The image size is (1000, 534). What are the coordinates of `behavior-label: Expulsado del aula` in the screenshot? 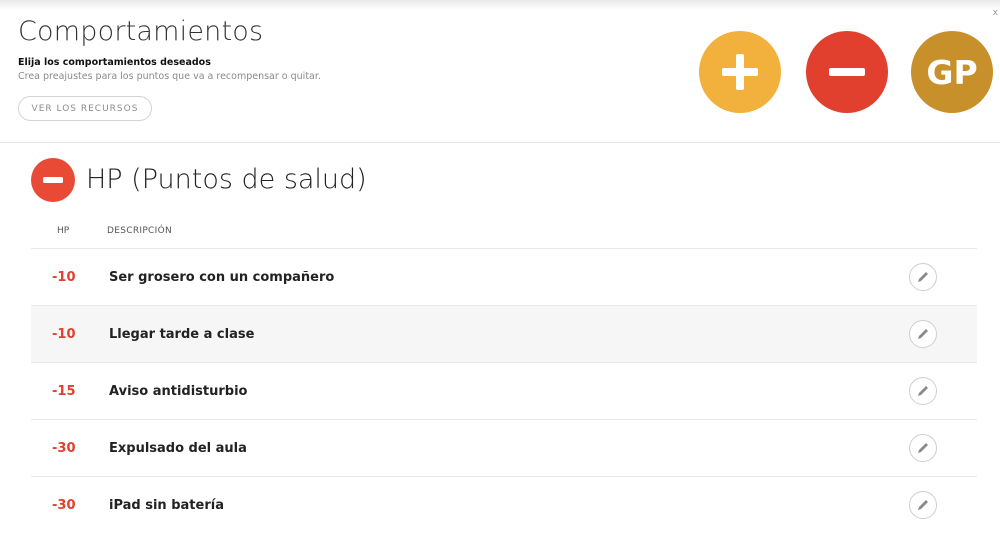 It's located at (178, 448).